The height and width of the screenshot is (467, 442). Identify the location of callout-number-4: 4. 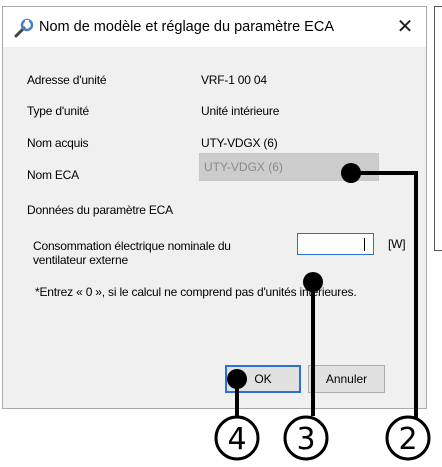
(236, 439).